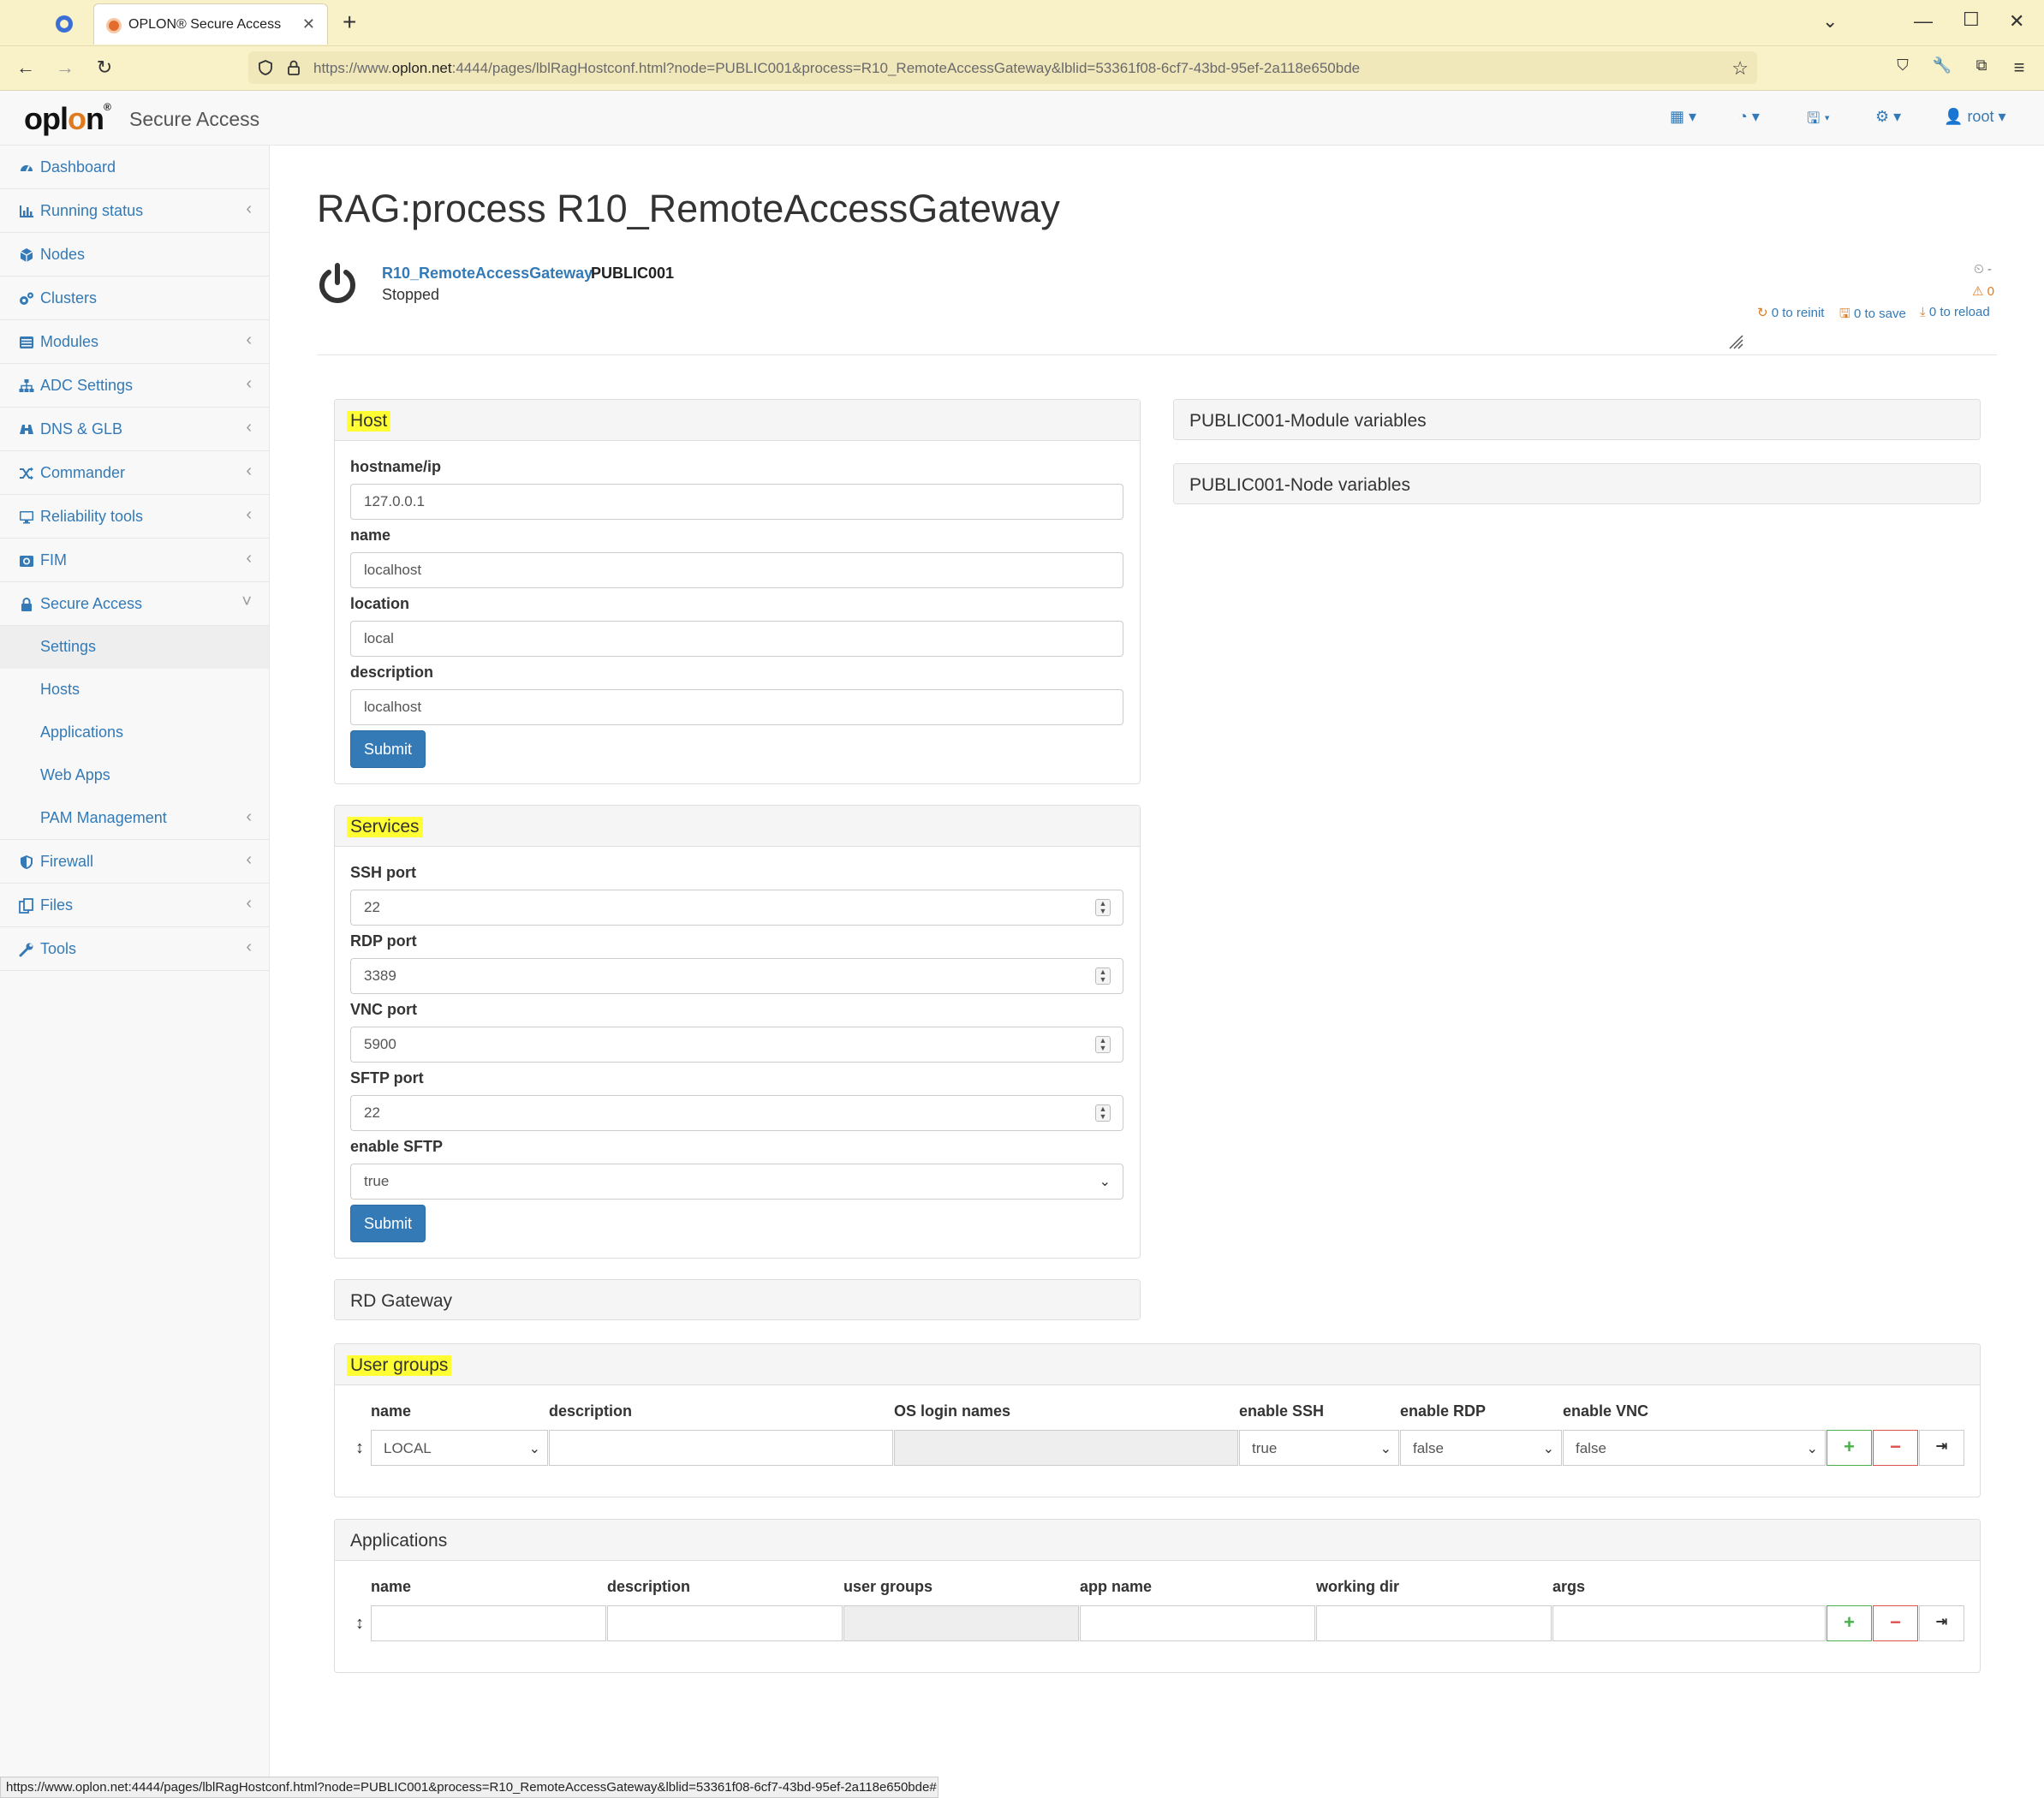 The width and height of the screenshot is (2044, 1798). What do you see at coordinates (1989, 269) in the screenshot?
I see `uptime-value: -` at bounding box center [1989, 269].